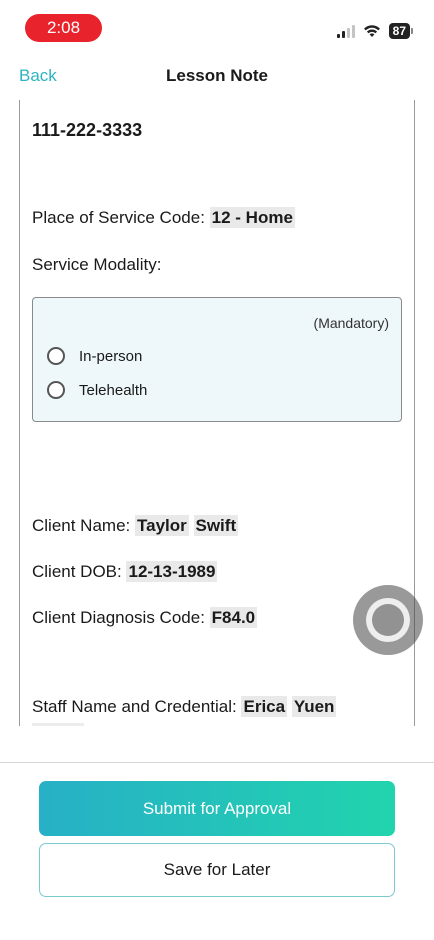 The image size is (434, 940). Describe the element at coordinates (87, 130) in the screenshot. I see `phone-number: 111-222-3333` at that location.